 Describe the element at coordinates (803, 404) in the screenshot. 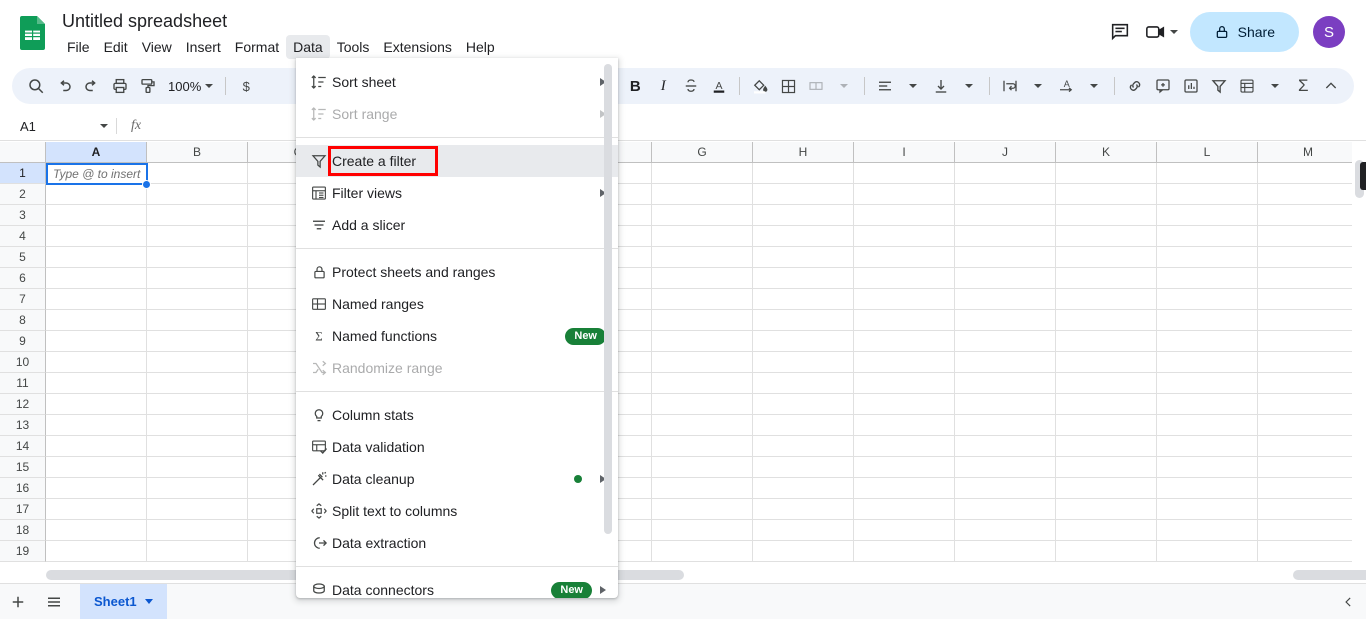

I see `cell-H12` at that location.